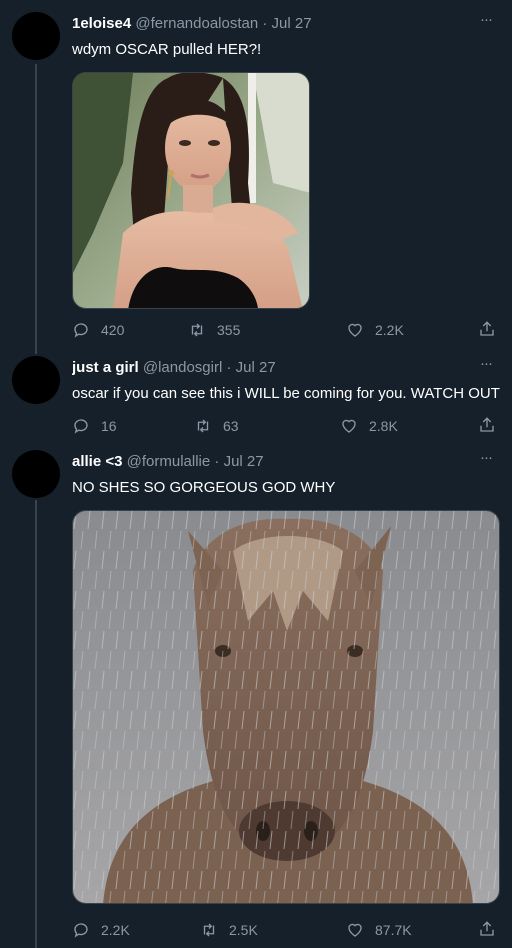 The height and width of the screenshot is (948, 512). Describe the element at coordinates (270, 462) in the screenshot. I see `tweet-header: allie <3 @formulallie · Jul 27` at that location.